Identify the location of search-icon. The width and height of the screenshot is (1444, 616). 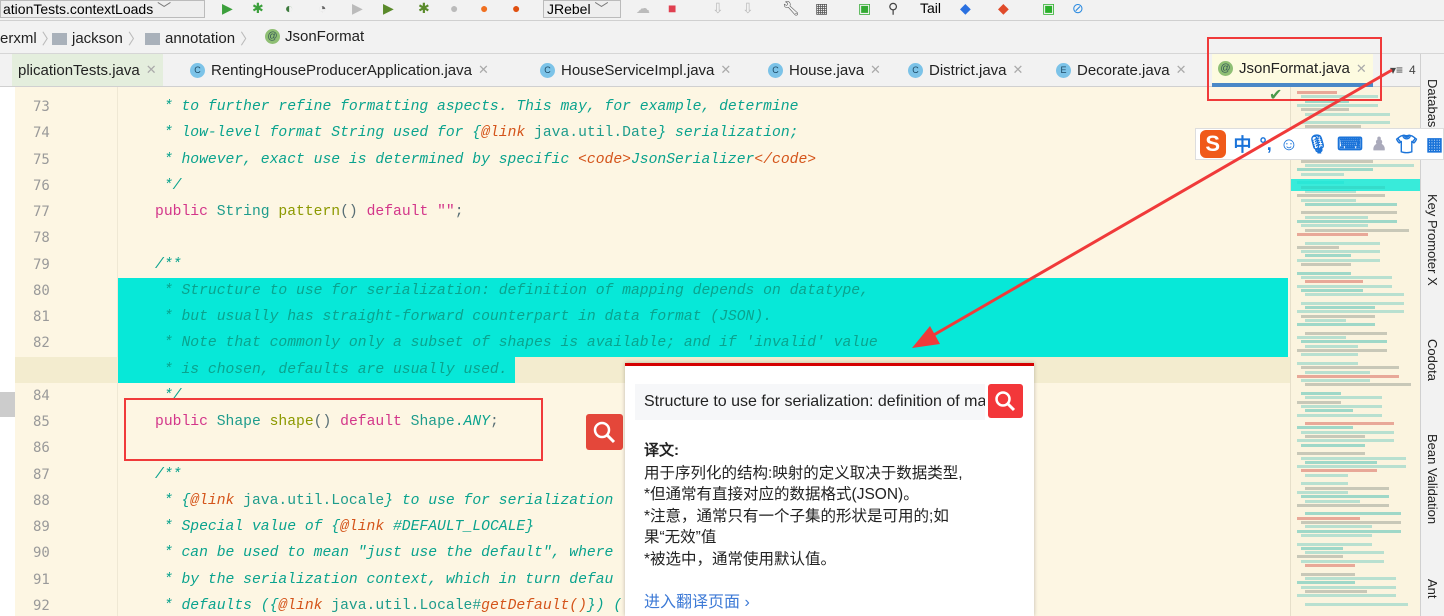
(1005, 401).